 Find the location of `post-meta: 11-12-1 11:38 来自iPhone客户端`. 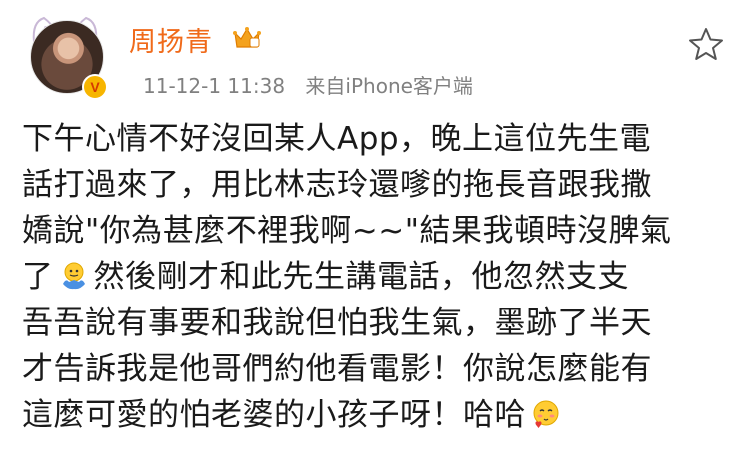

post-meta: 11-12-1 11:38 来自iPhone客户端 is located at coordinates (315, 84).